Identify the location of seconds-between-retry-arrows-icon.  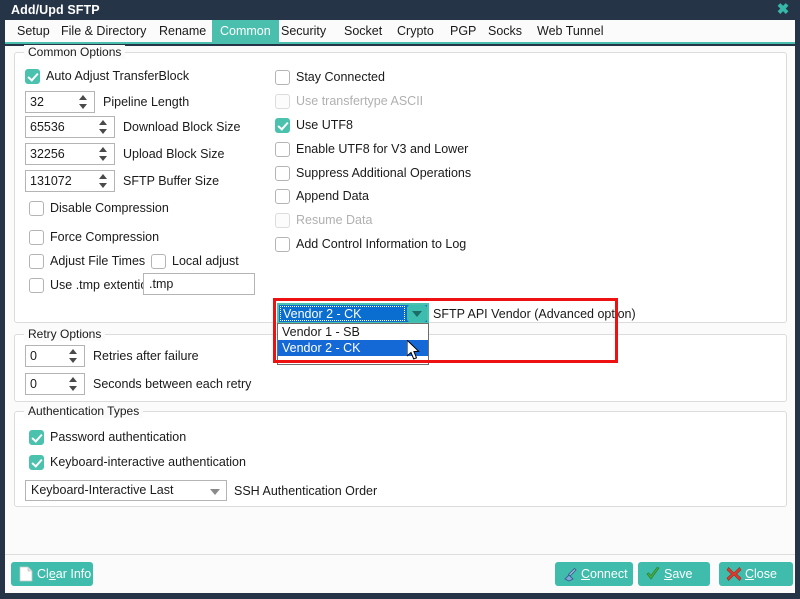
(73, 384).